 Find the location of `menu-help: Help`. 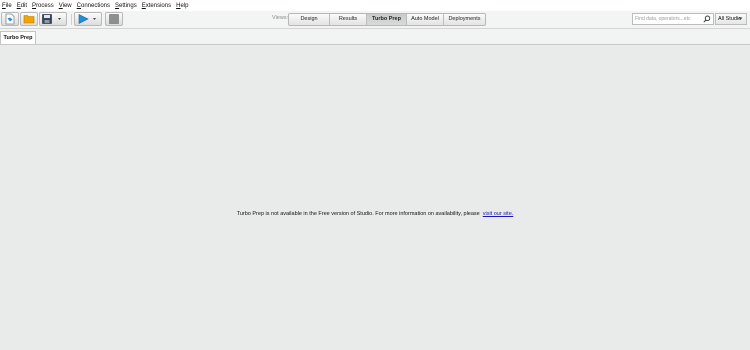

menu-help: Help is located at coordinates (182, 6).